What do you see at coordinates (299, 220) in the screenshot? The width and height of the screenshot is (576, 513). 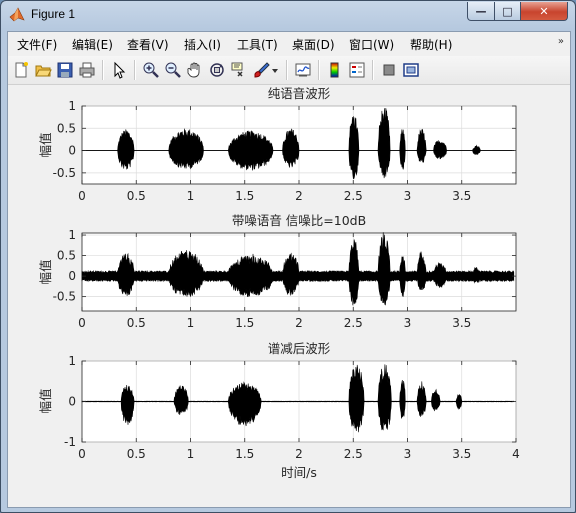 I see `subplot-title: 带噪语音 信噪比=10dB` at bounding box center [299, 220].